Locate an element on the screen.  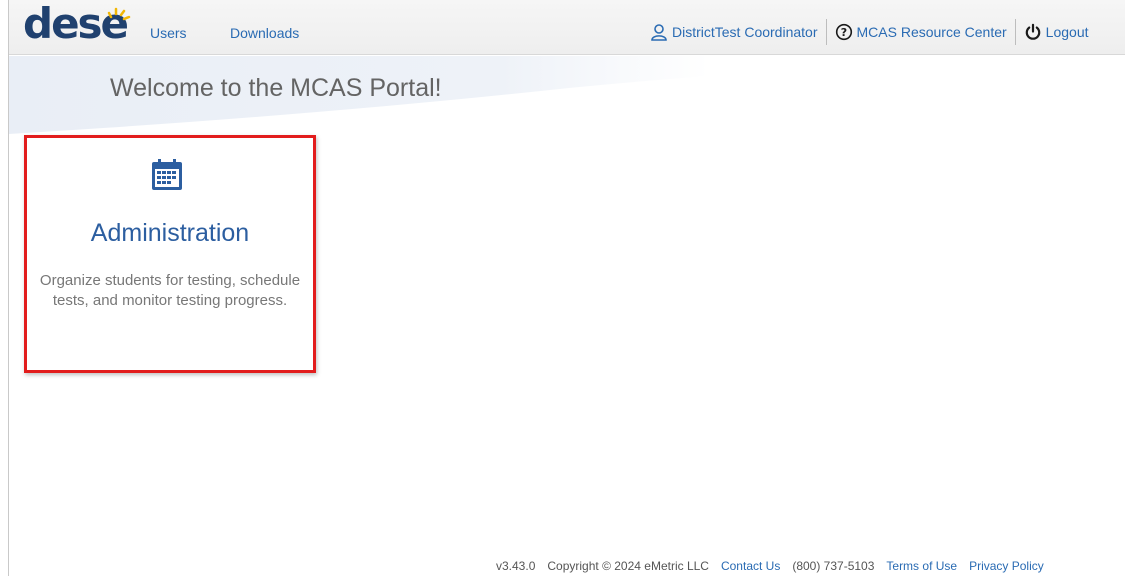
nav-users-link: Users is located at coordinates (168, 33).